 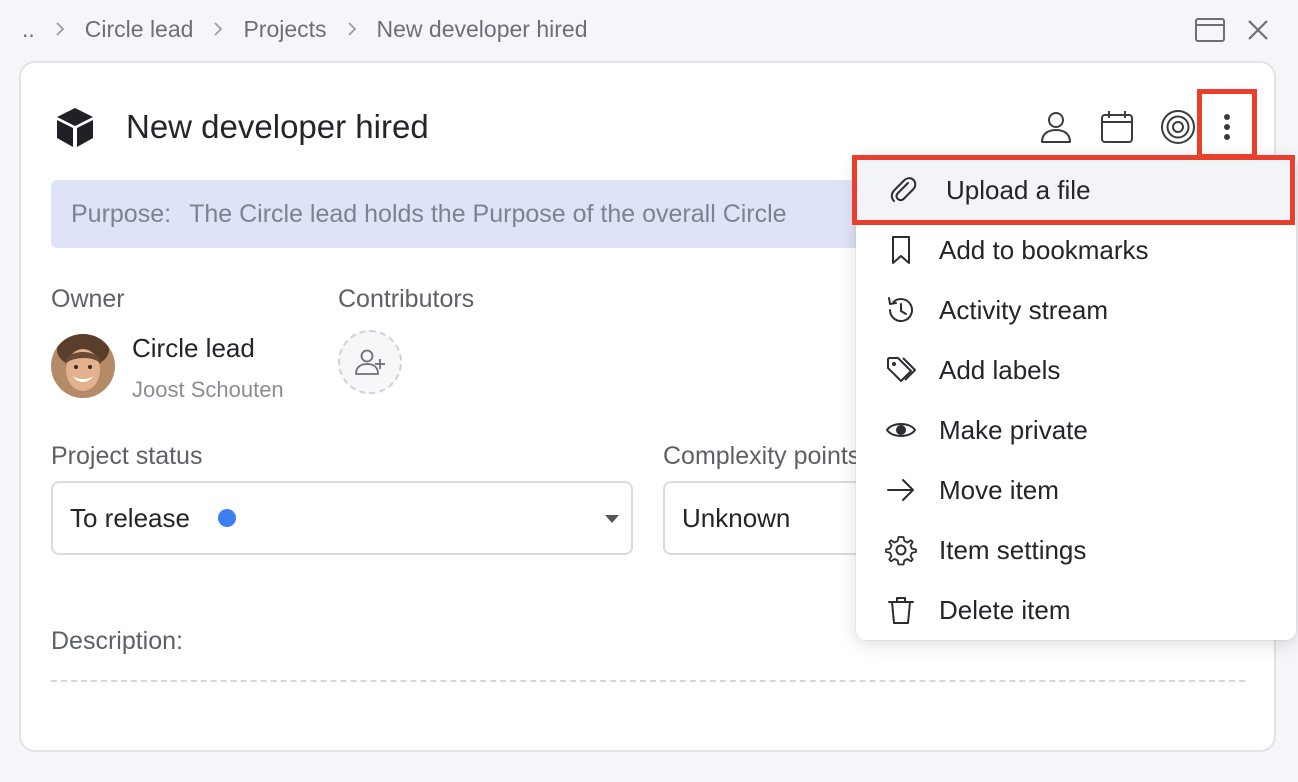 I want to click on close-icon, so click(x=1258, y=30).